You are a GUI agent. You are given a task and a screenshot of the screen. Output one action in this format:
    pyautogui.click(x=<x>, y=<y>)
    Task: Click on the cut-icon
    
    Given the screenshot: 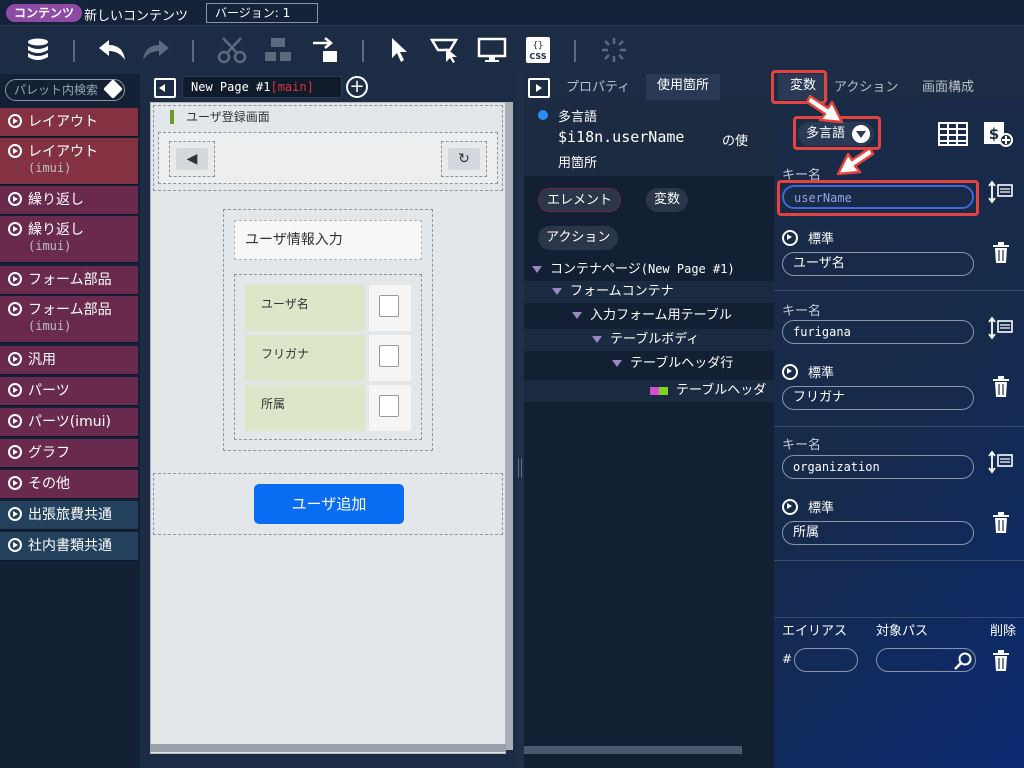 What is the action you would take?
    pyautogui.click(x=232, y=50)
    